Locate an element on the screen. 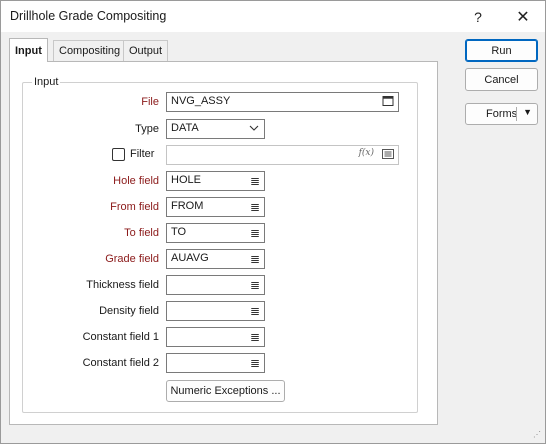  forms-button: Forms ▼ is located at coordinates (501, 114).